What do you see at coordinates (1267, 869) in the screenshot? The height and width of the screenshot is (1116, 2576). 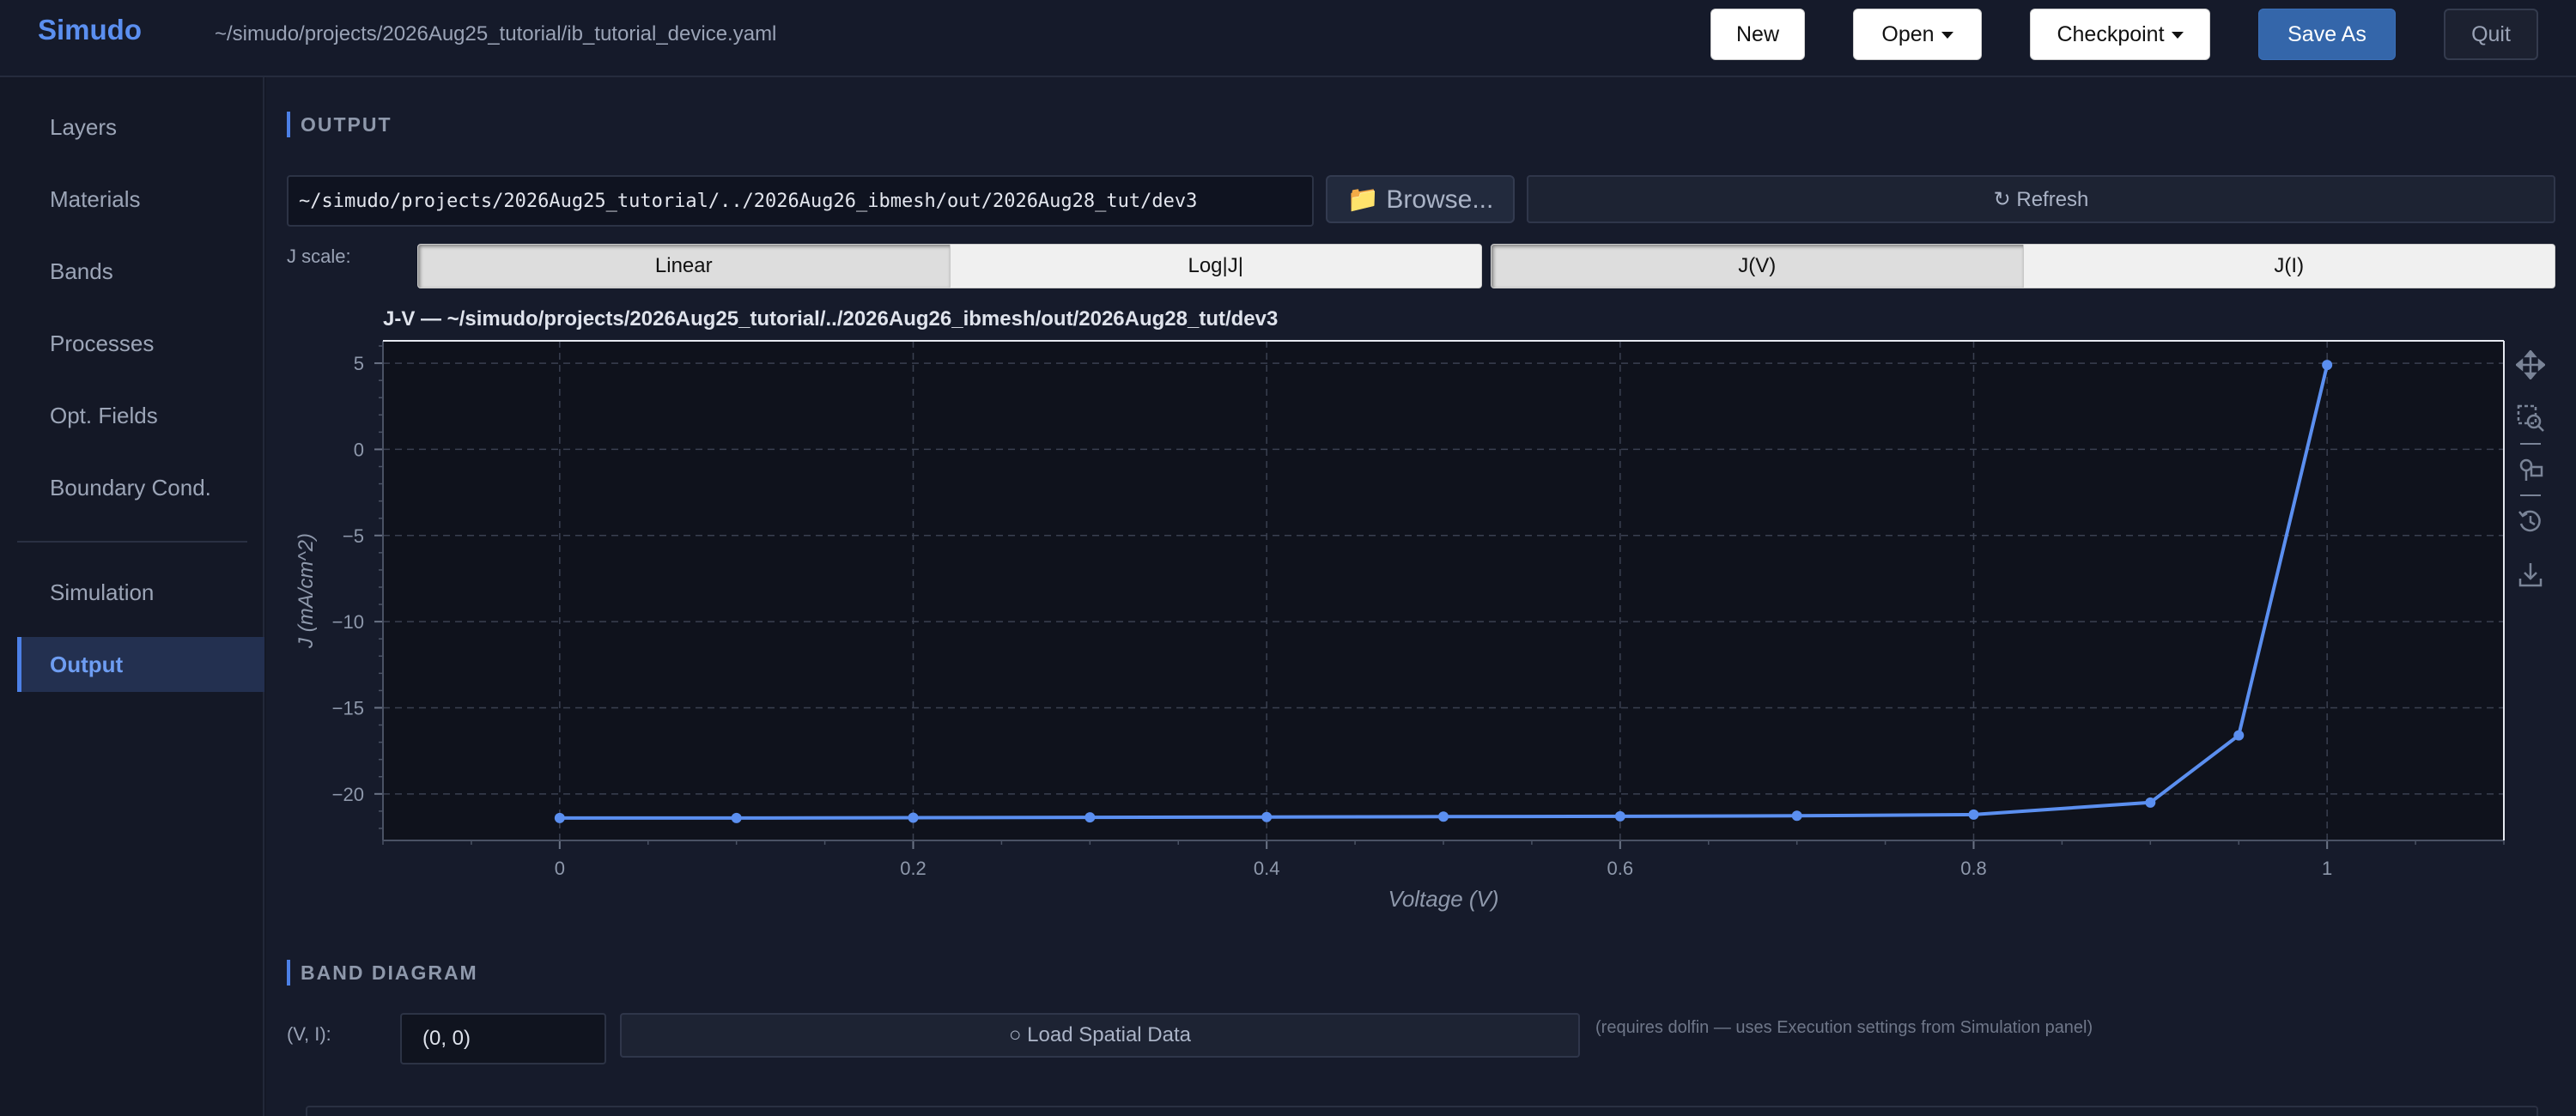 I see `x-tick-label: 0.4` at bounding box center [1267, 869].